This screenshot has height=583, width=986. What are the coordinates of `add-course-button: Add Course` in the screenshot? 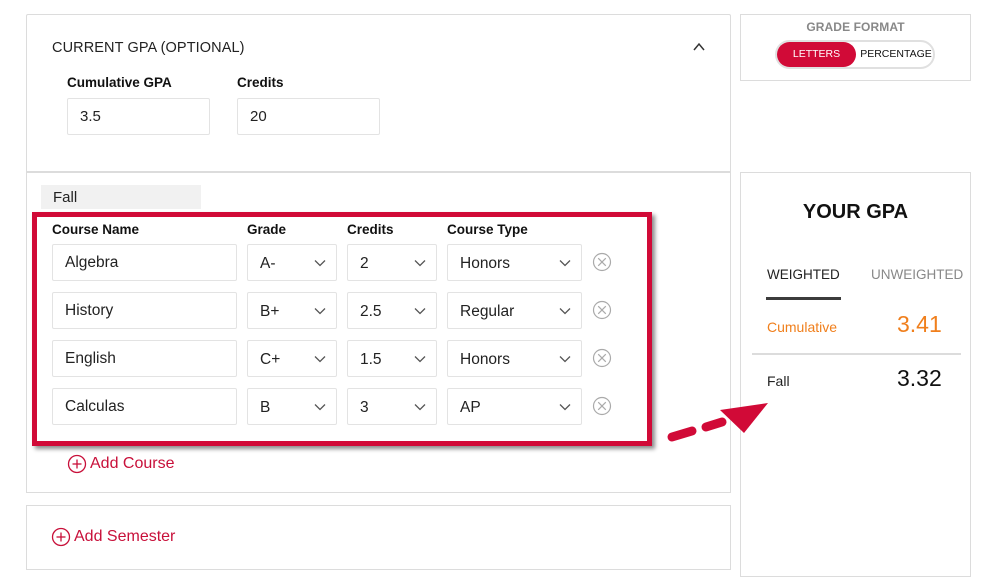 It's located at (121, 464).